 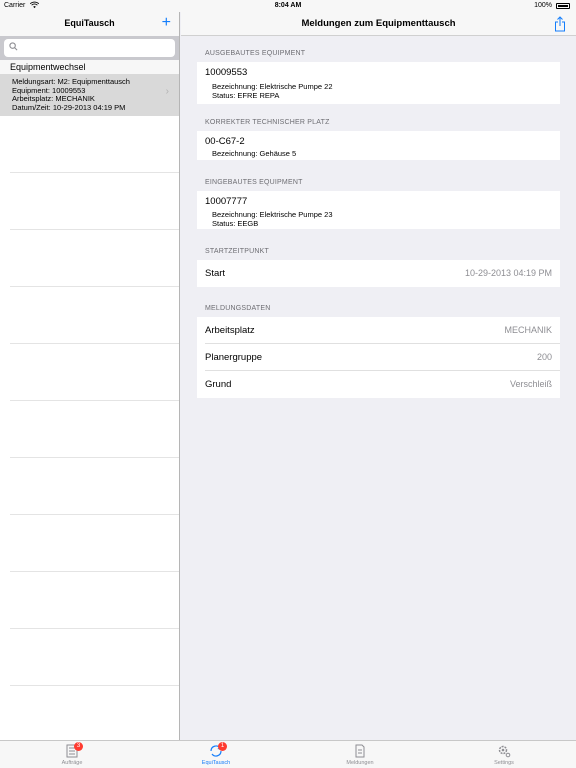 What do you see at coordinates (215, 273) in the screenshot?
I see `start-label: Start` at bounding box center [215, 273].